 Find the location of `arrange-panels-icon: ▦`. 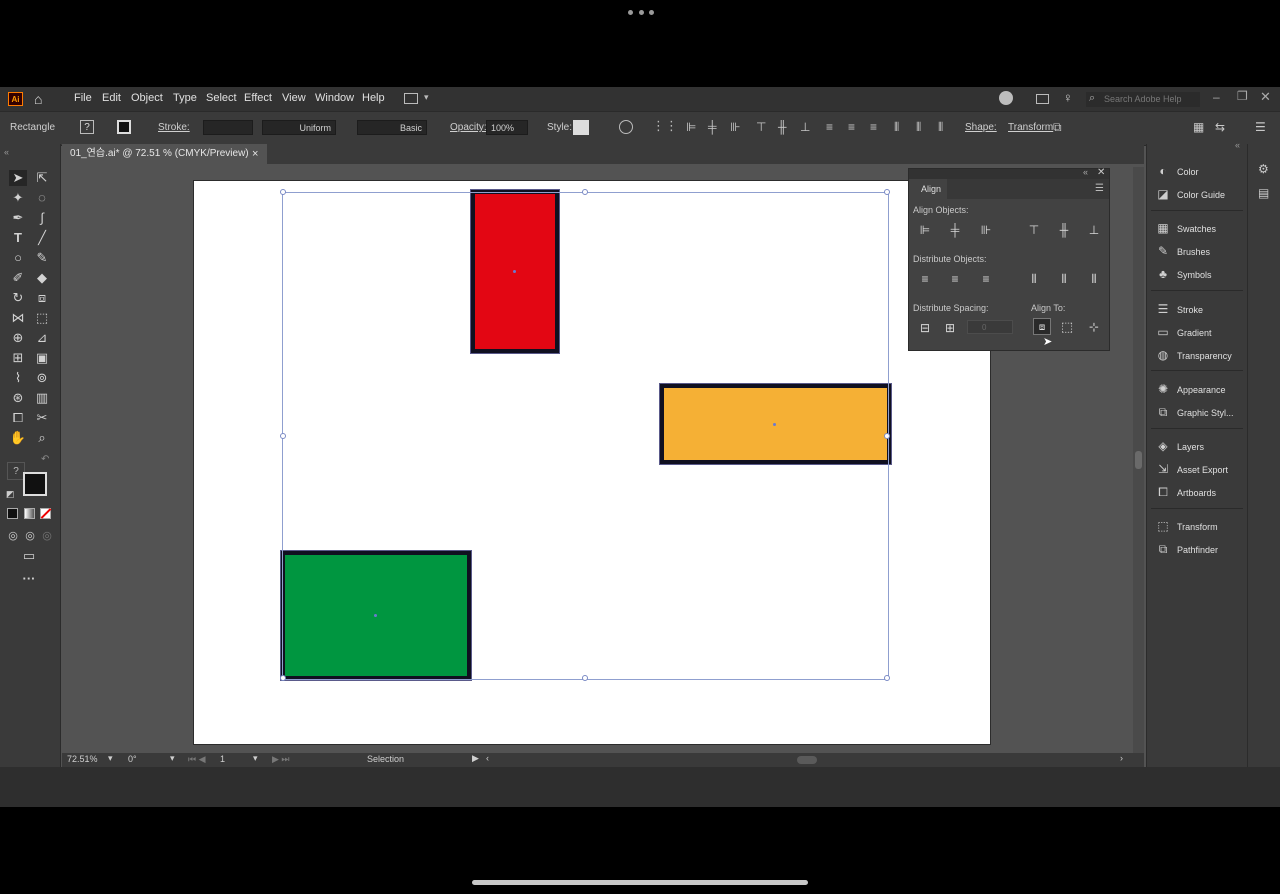

arrange-panels-icon: ▦ is located at coordinates (1198, 127).